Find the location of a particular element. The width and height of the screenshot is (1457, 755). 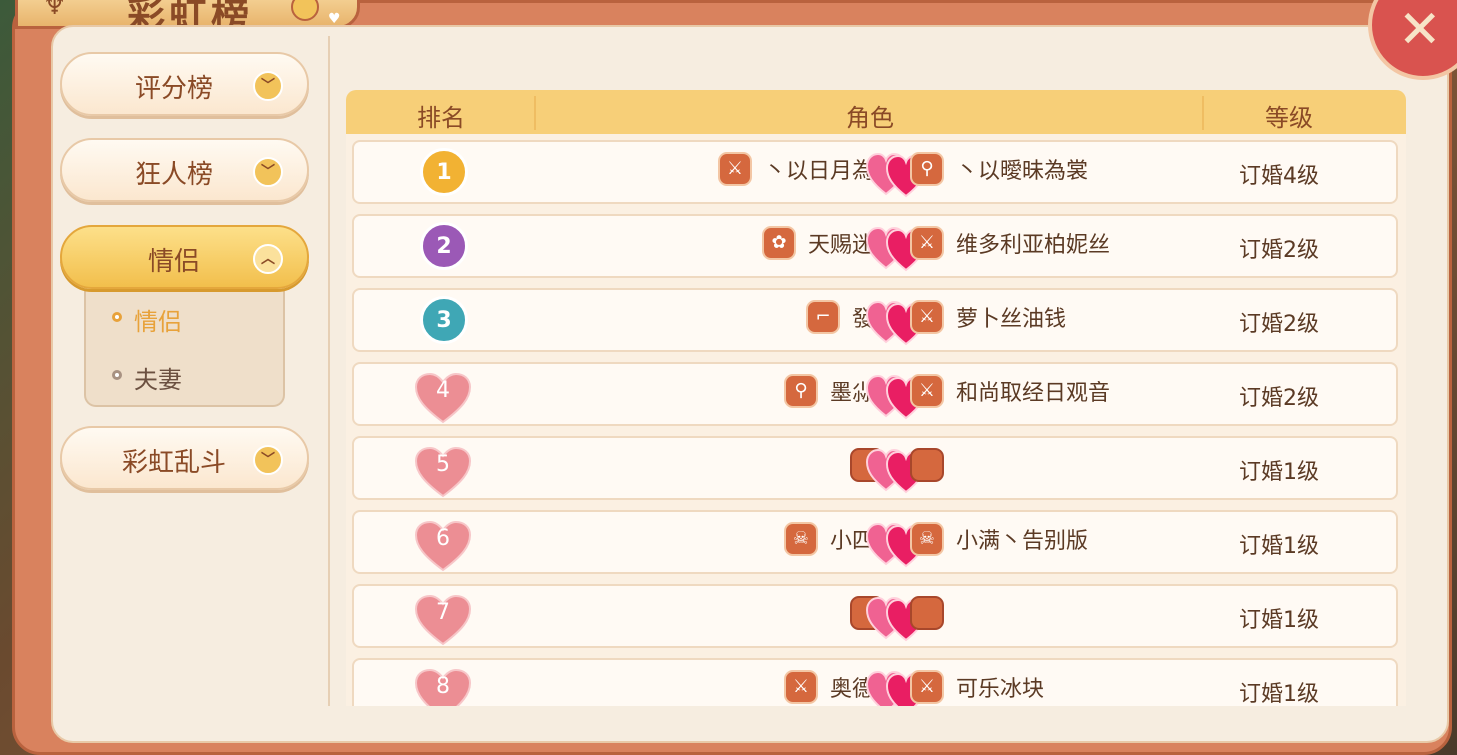

partner-right: ⚲ 丶以曖昧為裳 is located at coordinates (999, 169).